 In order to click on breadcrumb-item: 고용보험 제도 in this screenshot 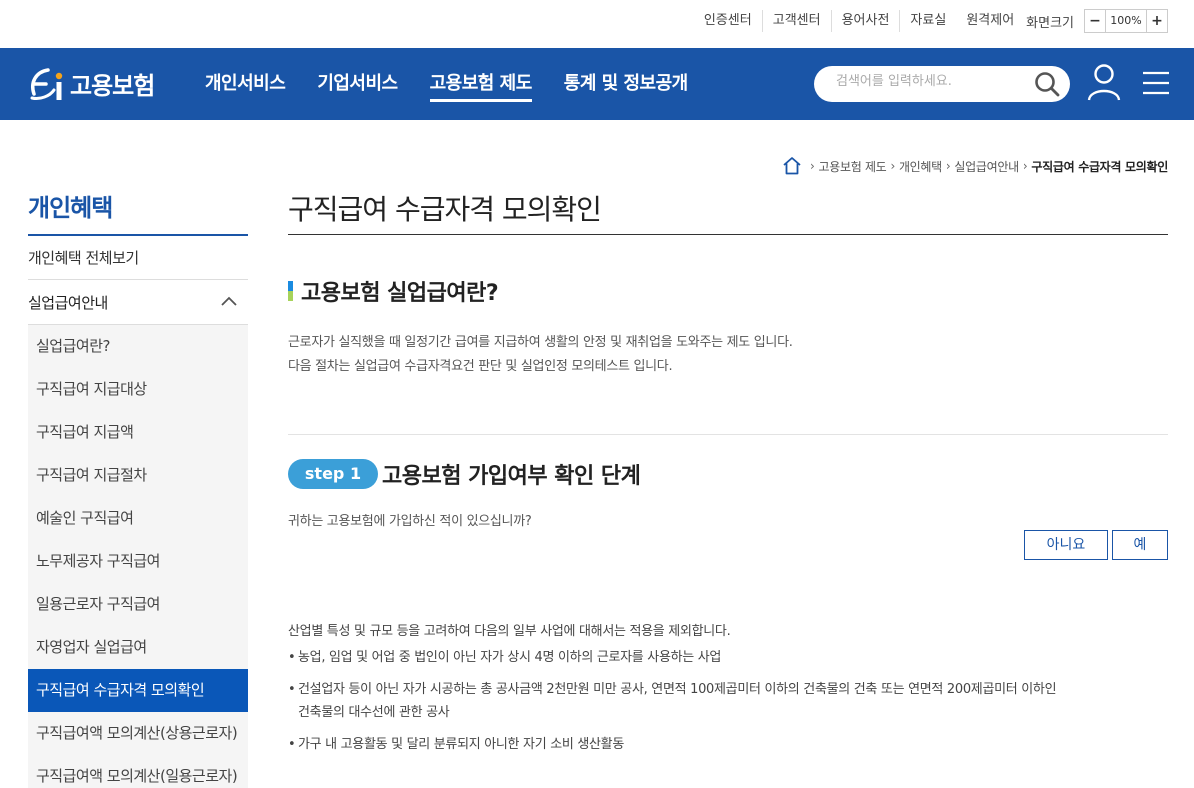, I will do `click(852, 166)`.